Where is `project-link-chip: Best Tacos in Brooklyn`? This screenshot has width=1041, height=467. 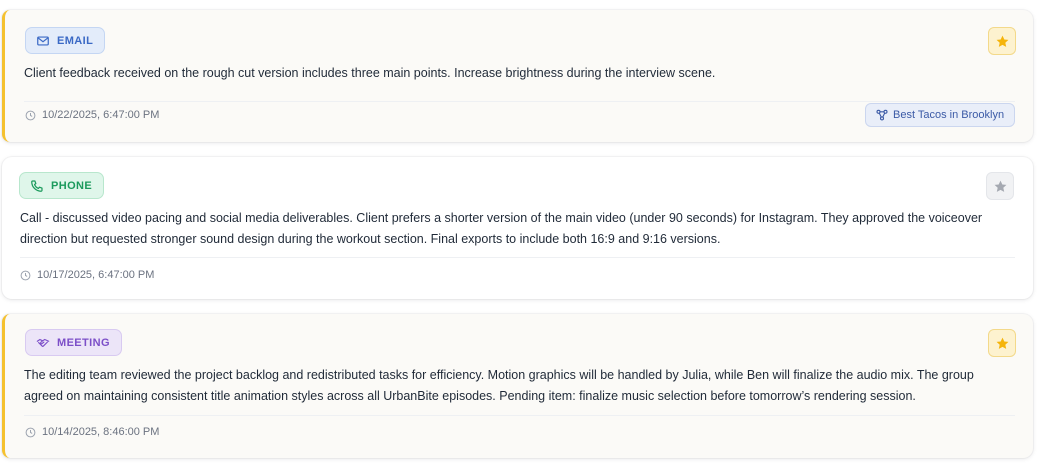 project-link-chip: Best Tacos in Brooklyn is located at coordinates (940, 115).